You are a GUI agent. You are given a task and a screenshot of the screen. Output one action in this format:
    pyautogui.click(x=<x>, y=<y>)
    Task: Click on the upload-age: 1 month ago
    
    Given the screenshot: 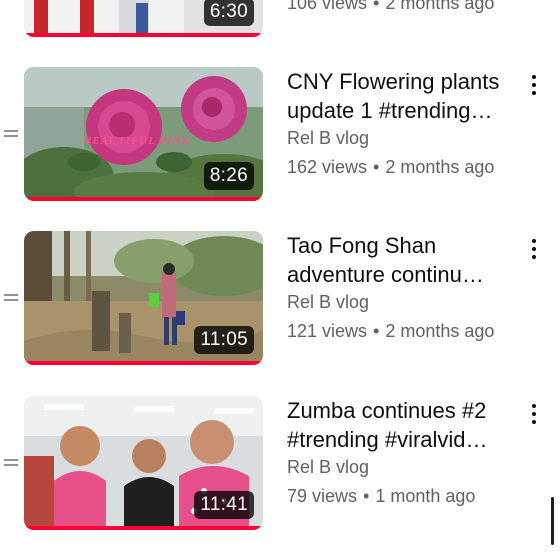 What is the action you would take?
    pyautogui.click(x=425, y=496)
    